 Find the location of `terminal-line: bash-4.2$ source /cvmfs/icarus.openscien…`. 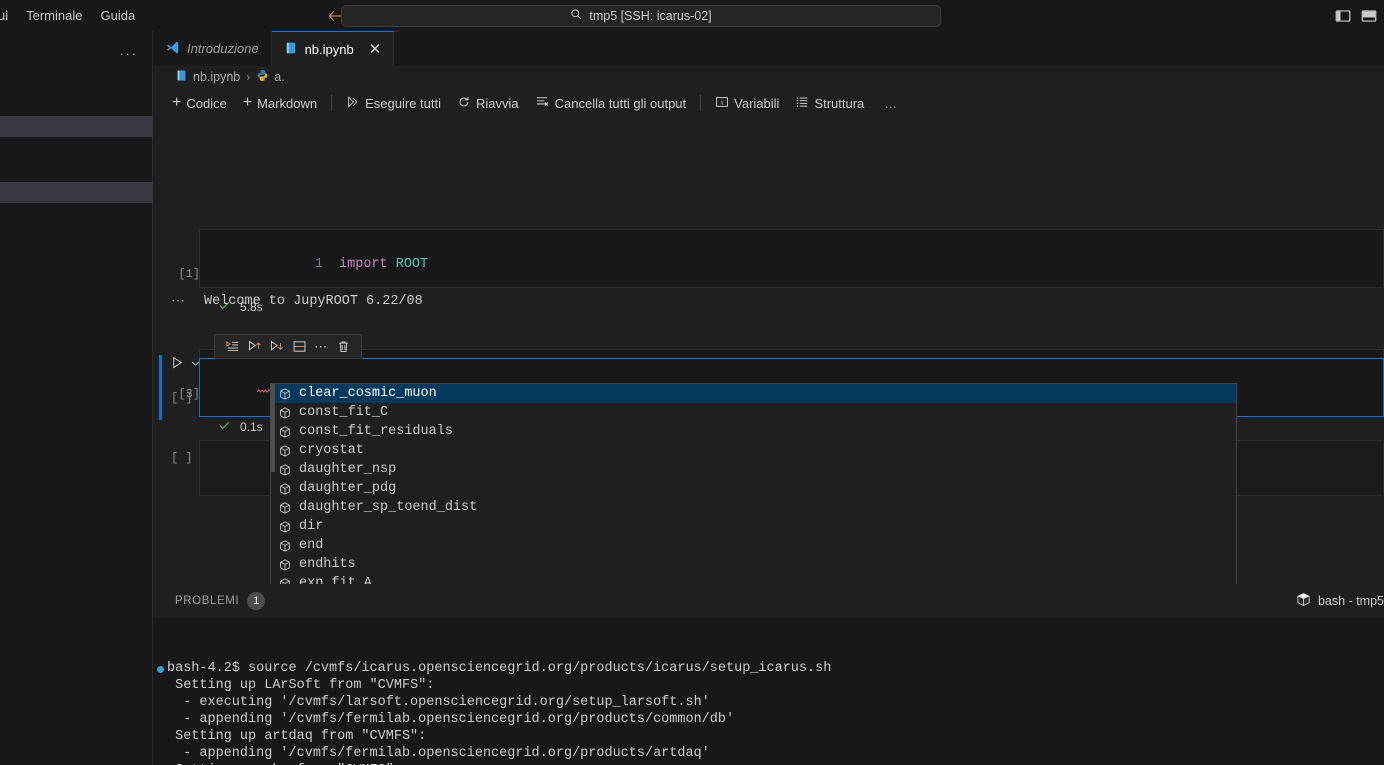

terminal-line: bash-4.2$ source /cvmfs/icarus.openscien… is located at coordinates (770, 668).